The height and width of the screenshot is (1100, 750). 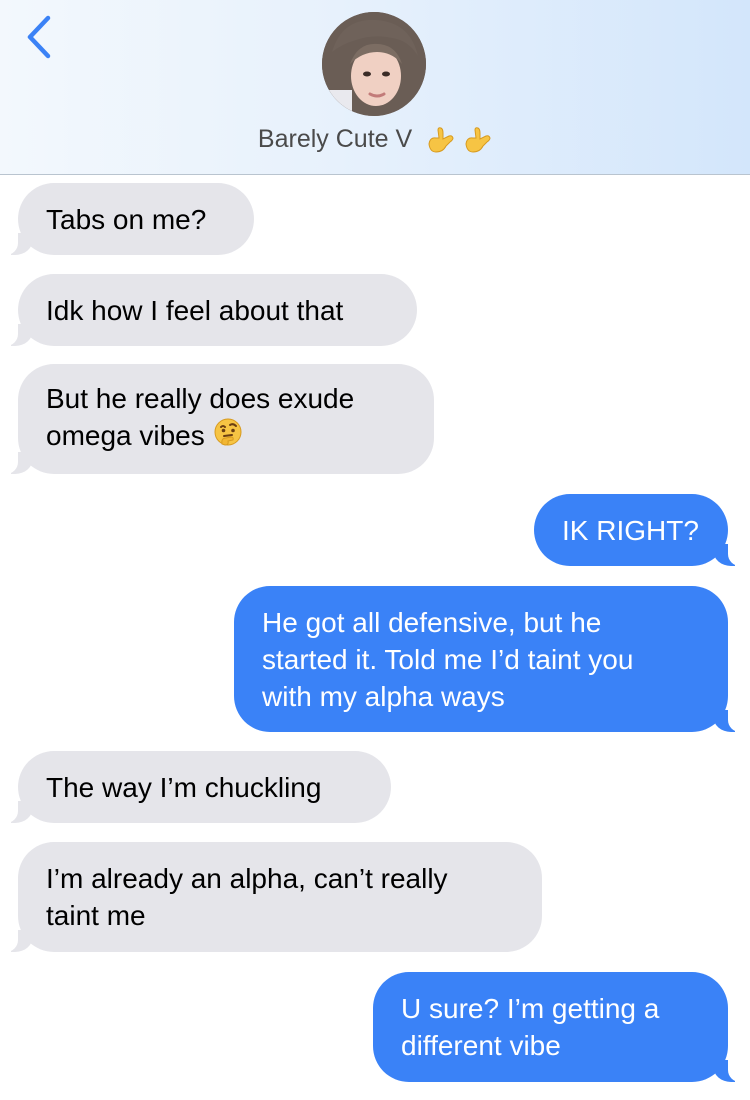 What do you see at coordinates (184, 787) in the screenshot?
I see `message-text: The way I’m chuckling` at bounding box center [184, 787].